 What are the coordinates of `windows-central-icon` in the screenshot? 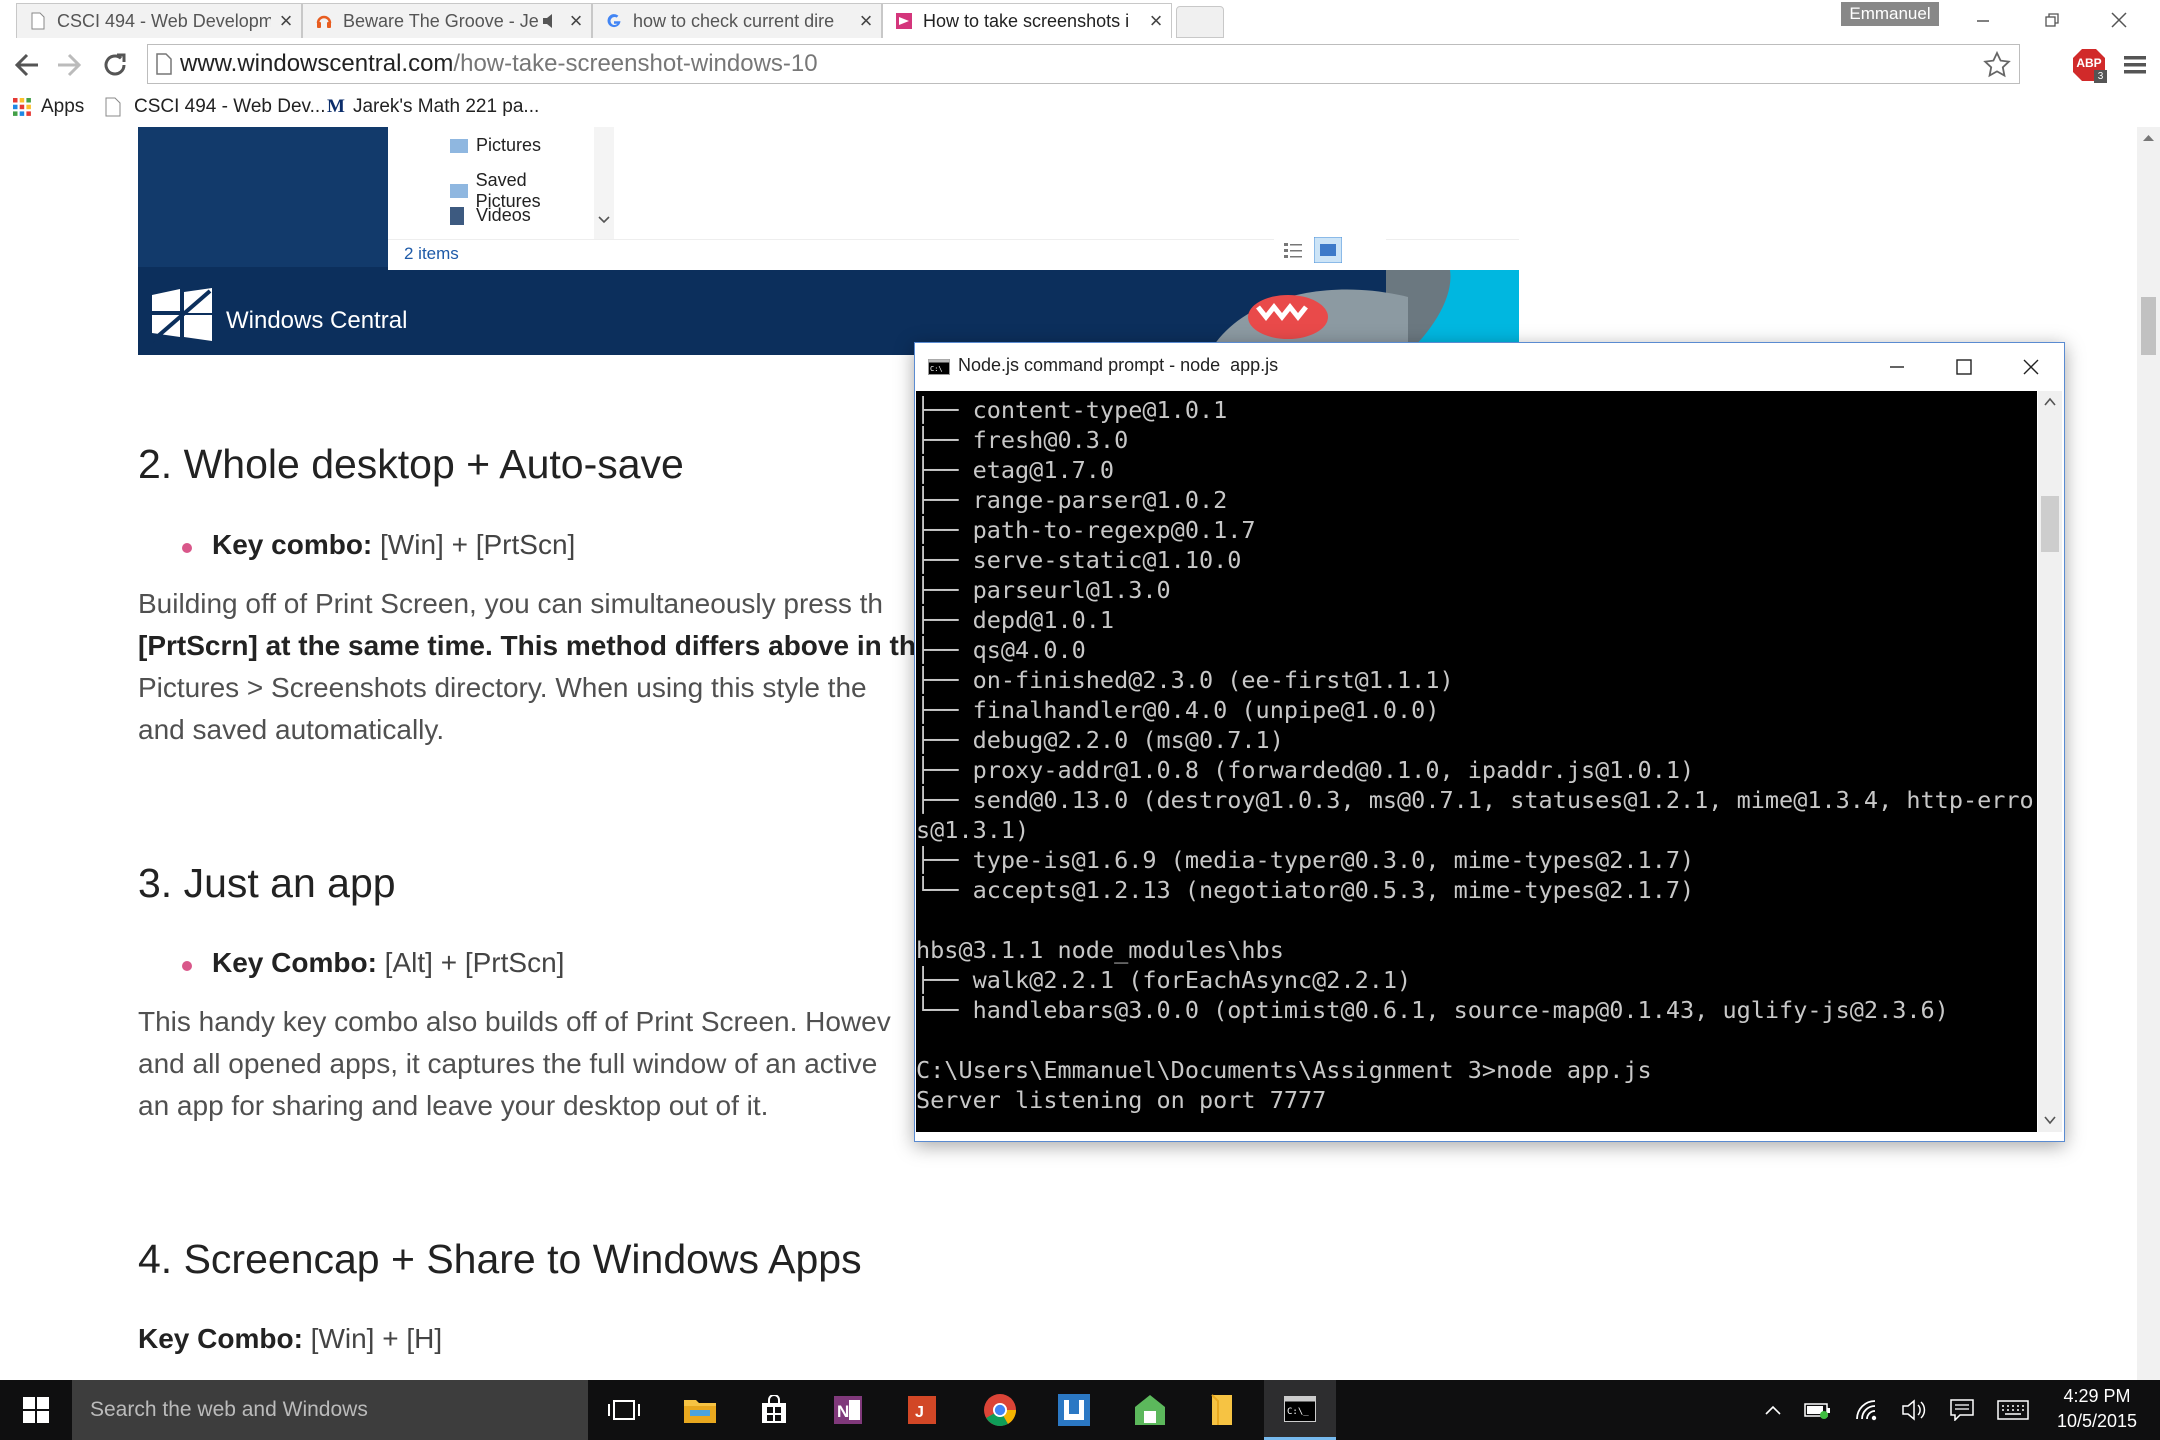 It's located at (904, 21).